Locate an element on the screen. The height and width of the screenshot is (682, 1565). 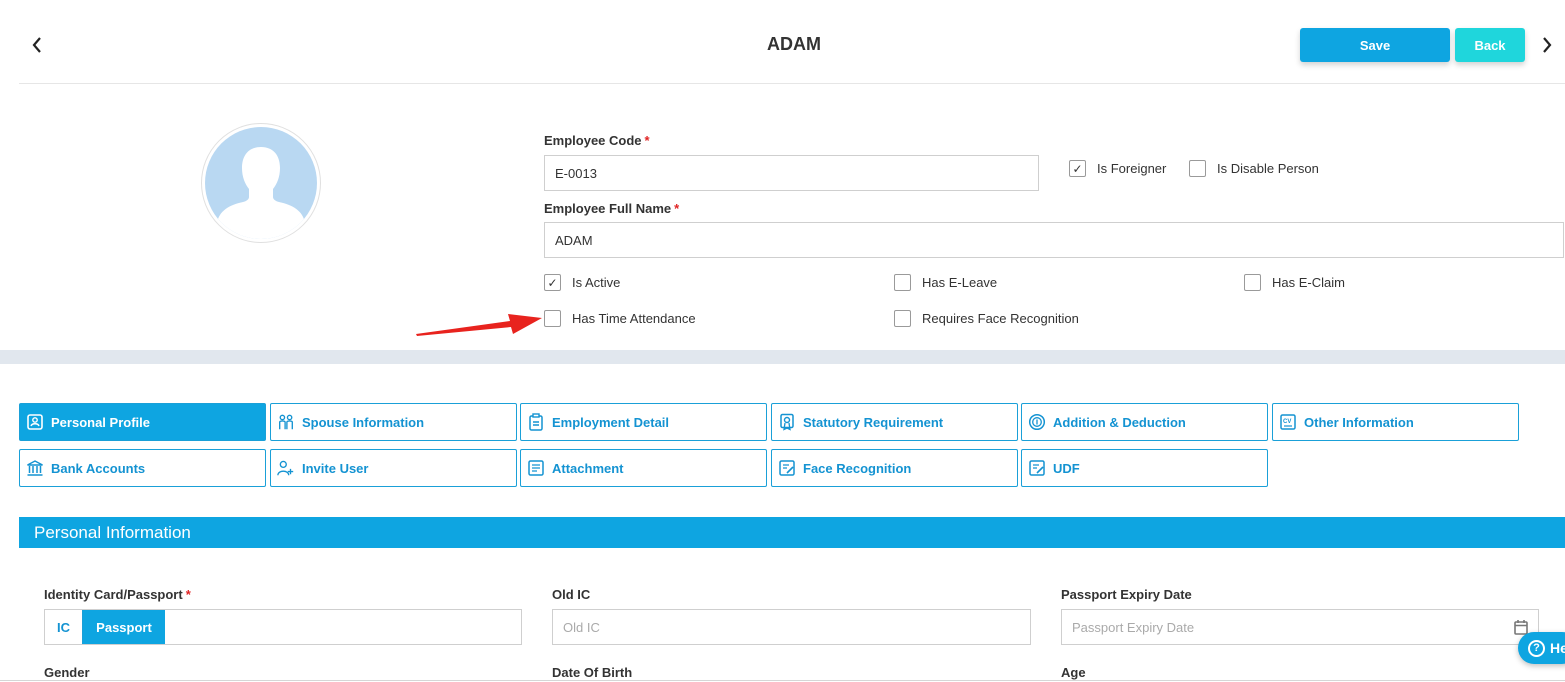
tab-bank-accounts: Bank Accounts is located at coordinates (142, 468).